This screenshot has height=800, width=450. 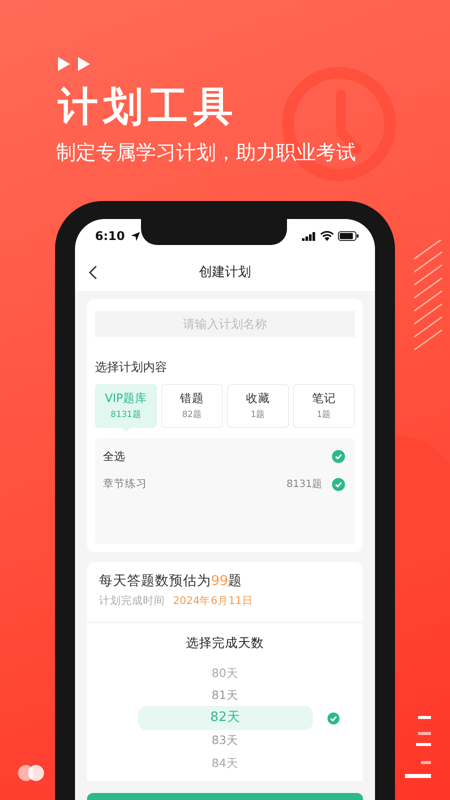 What do you see at coordinates (304, 484) in the screenshot?
I see `item-count: 8131题` at bounding box center [304, 484].